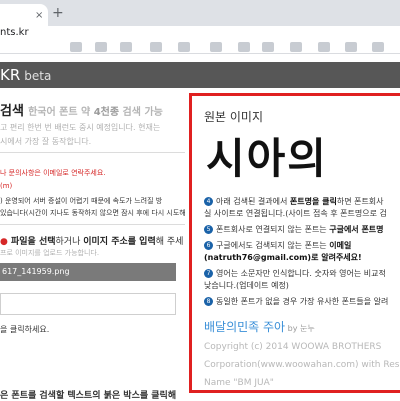 This screenshot has height=401, width=400. What do you see at coordinates (239, 383) in the screenshot?
I see `copyright-line: Name "BM JUA"` at bounding box center [239, 383].